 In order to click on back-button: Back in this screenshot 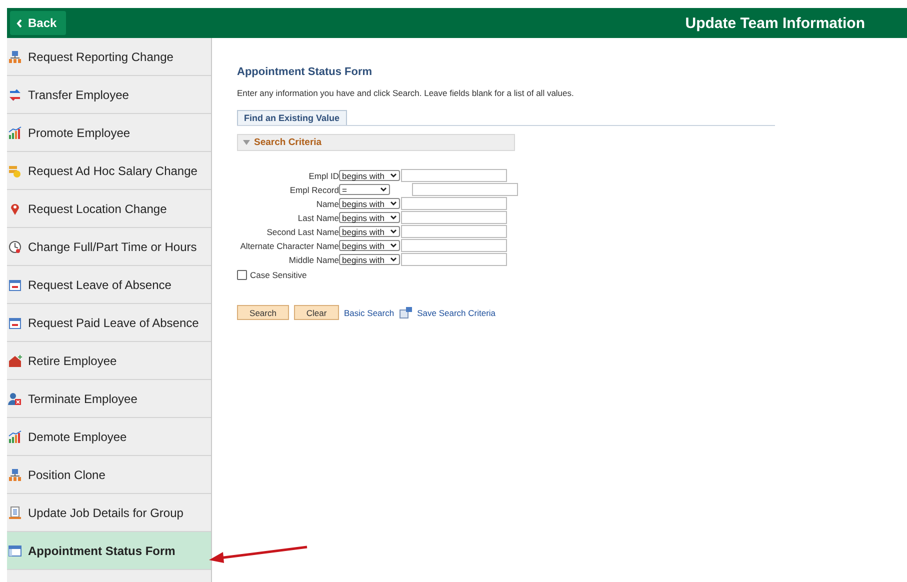, I will do `click(38, 23)`.